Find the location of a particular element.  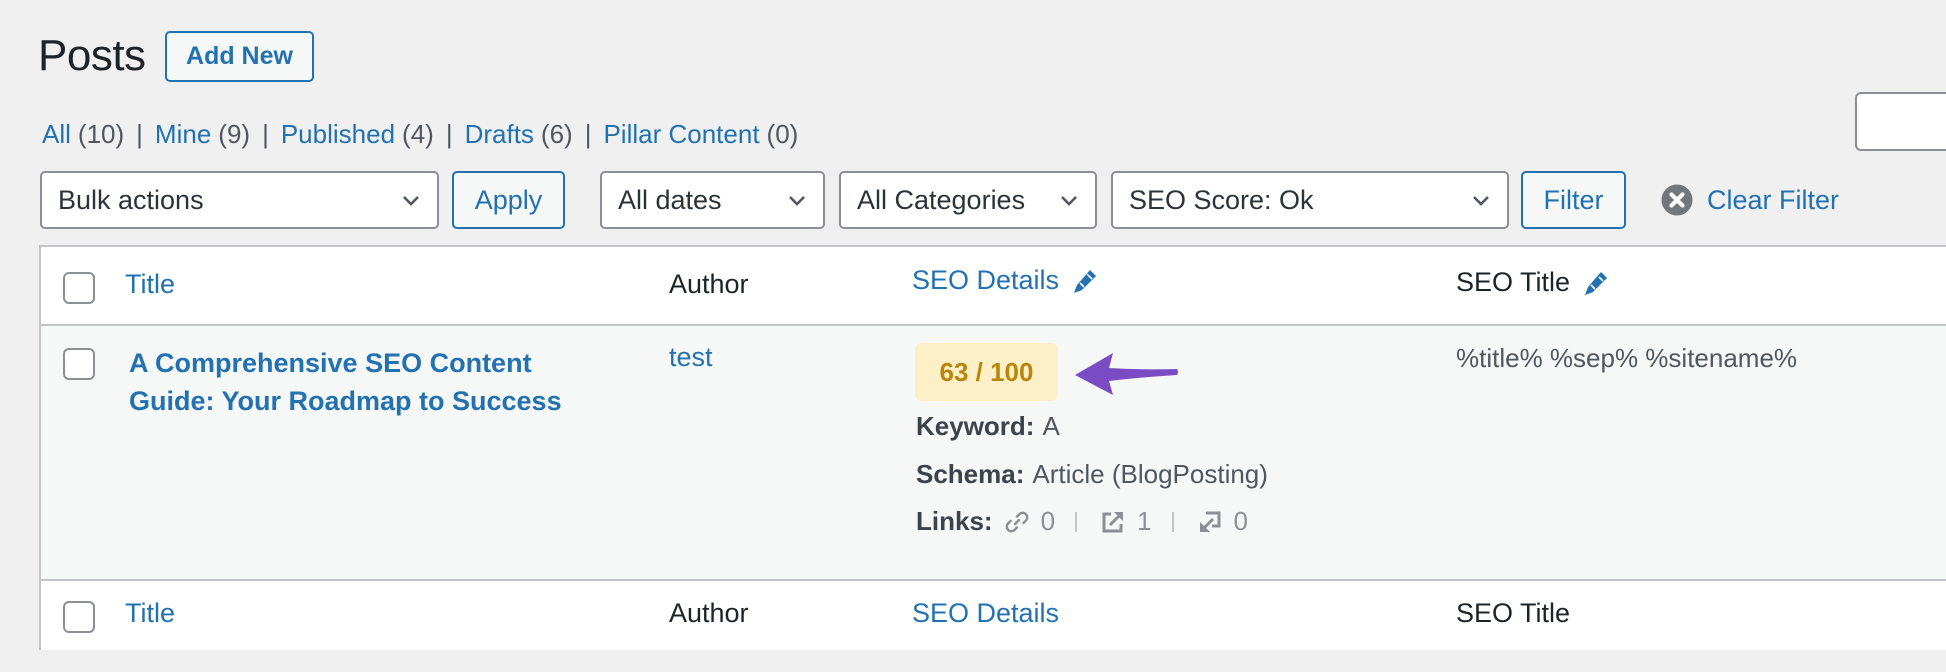

page-title: Posts is located at coordinates (92, 55).